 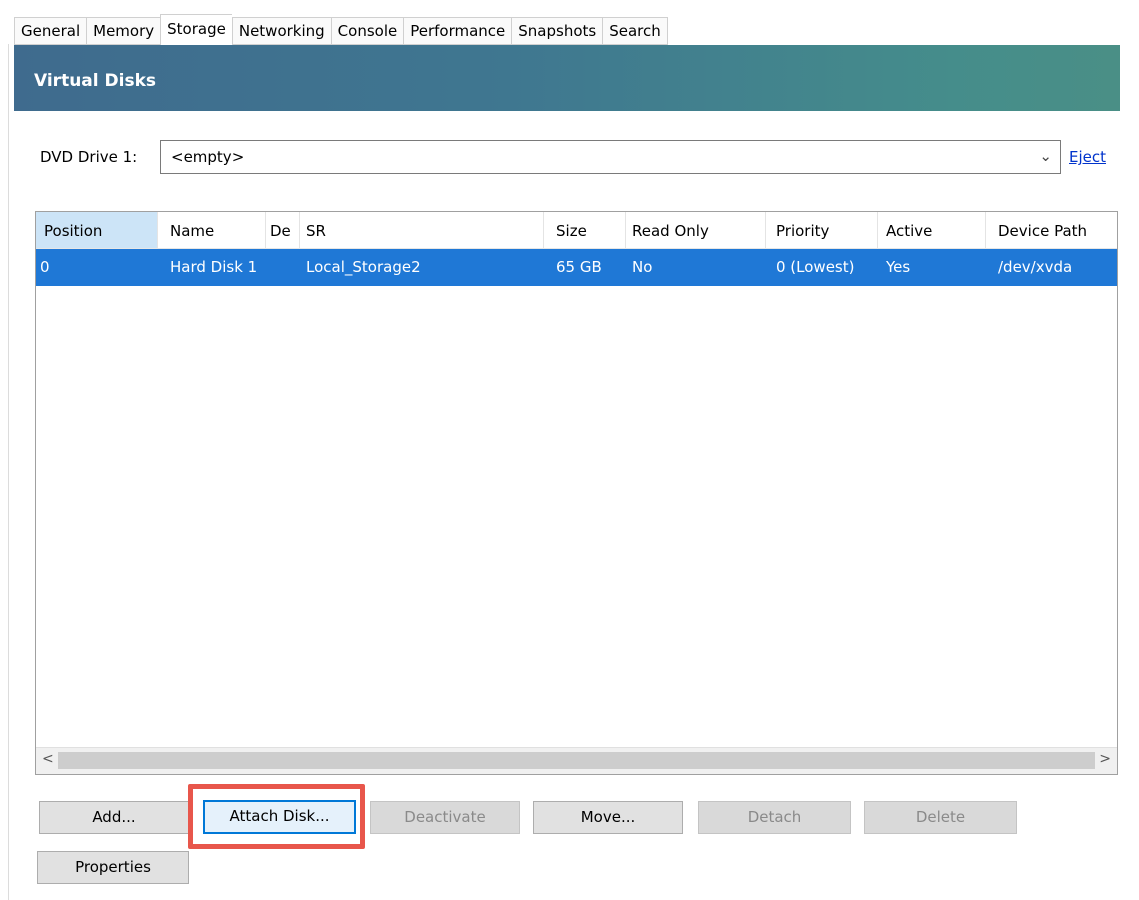 I want to click on tab-snapshots: Snapshots, so click(x=557, y=31).